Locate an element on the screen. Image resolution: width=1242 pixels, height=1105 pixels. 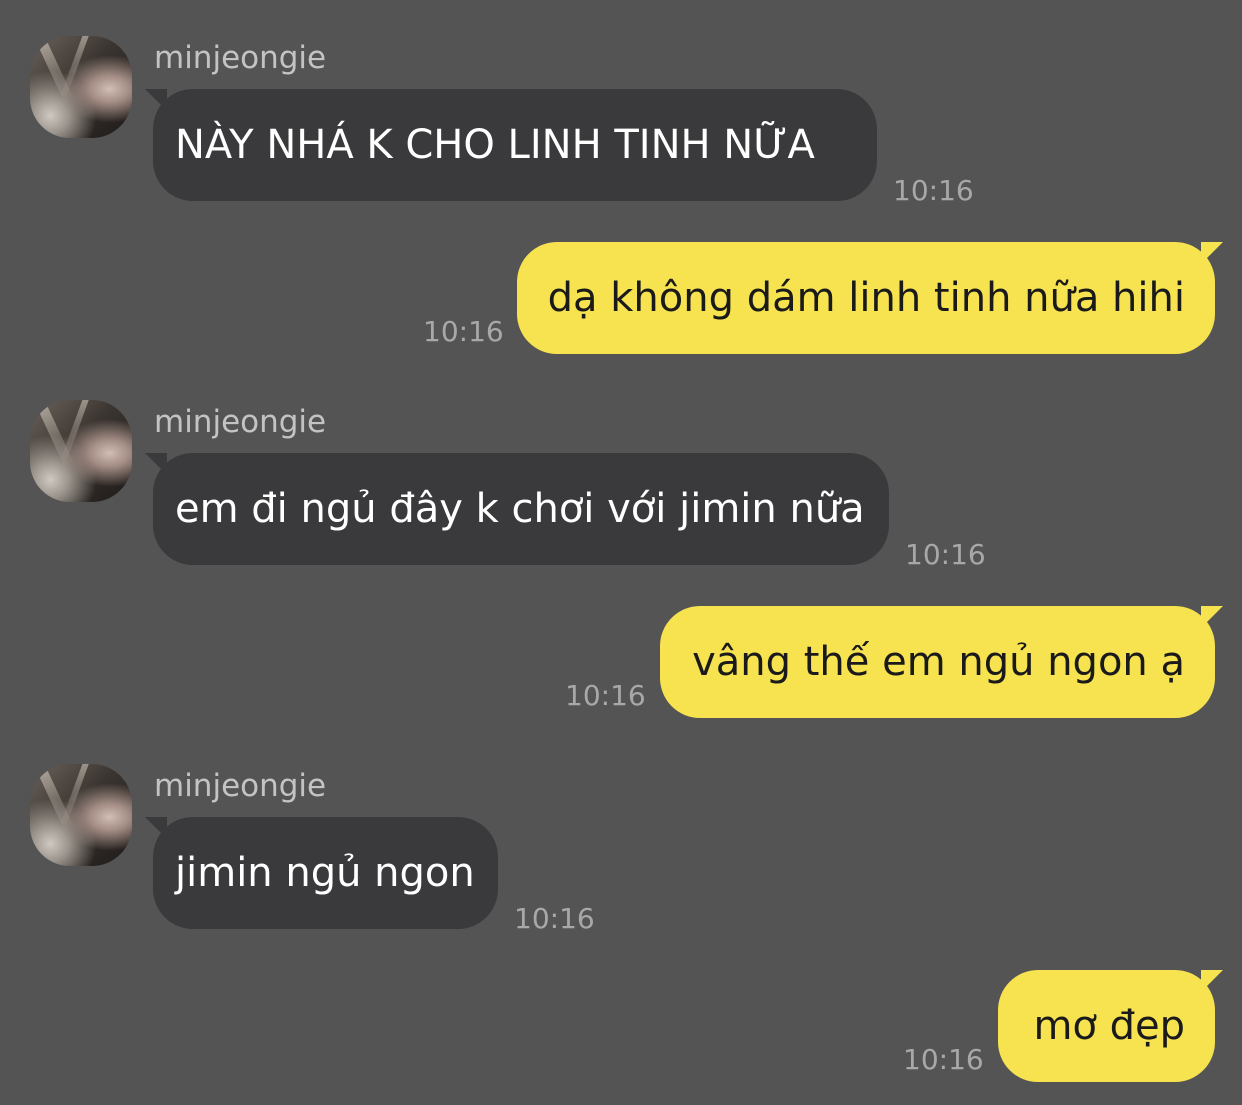
outgoing-message-bubble: vâng thế em ngủ ngon ạ is located at coordinates (941, 662).